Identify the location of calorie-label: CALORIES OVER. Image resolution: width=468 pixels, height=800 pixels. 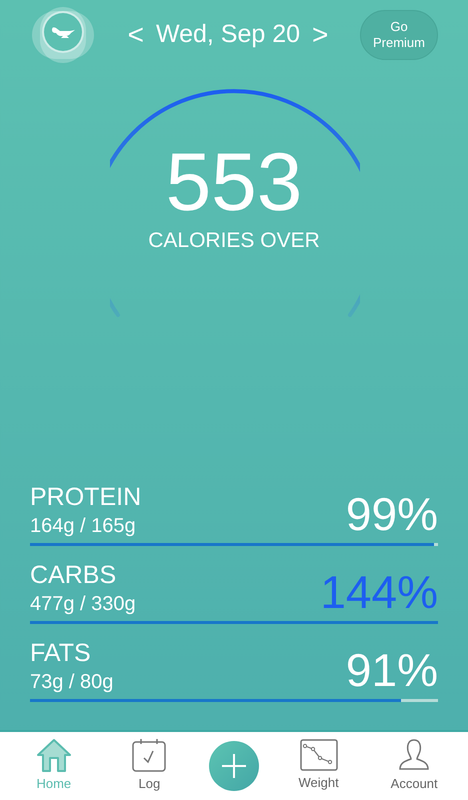
(234, 241).